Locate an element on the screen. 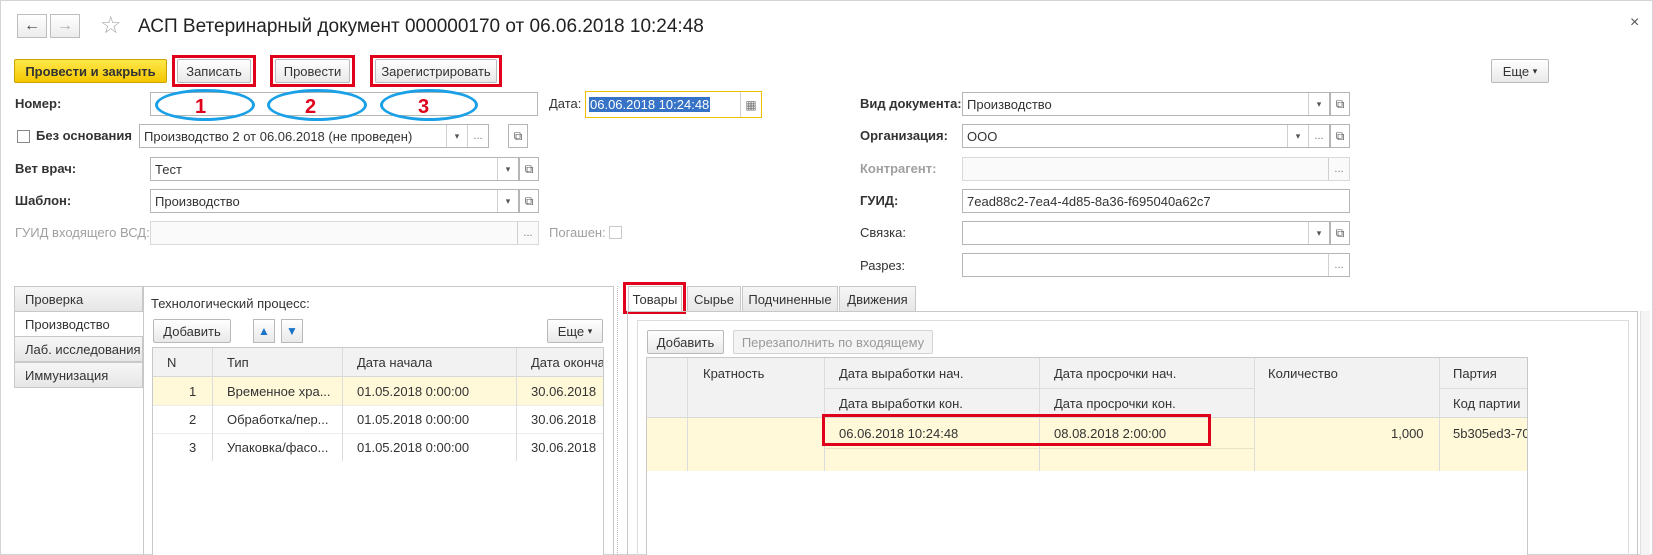  counterparty-label: Контрагент: is located at coordinates (898, 168).